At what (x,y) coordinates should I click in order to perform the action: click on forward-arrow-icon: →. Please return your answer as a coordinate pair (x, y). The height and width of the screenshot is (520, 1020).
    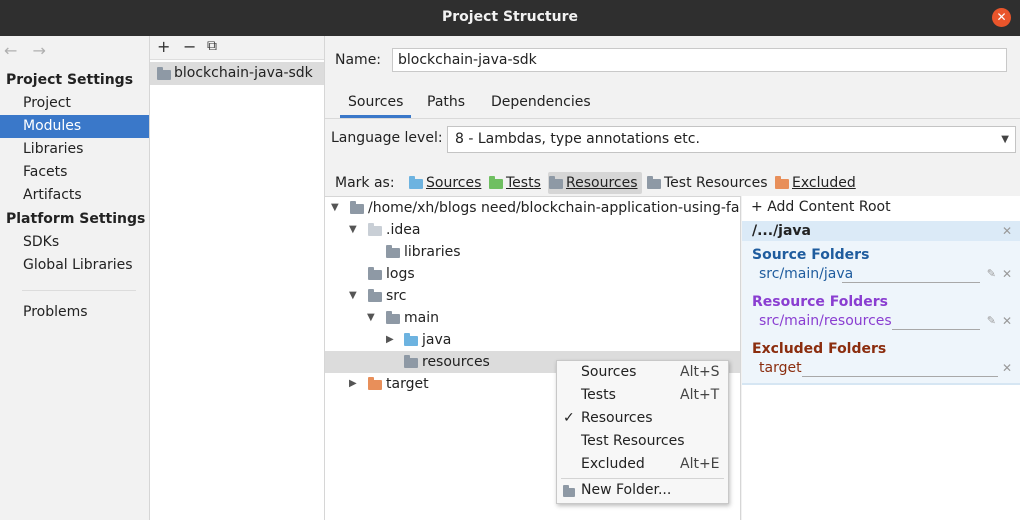
    Looking at the image, I should click on (39, 50).